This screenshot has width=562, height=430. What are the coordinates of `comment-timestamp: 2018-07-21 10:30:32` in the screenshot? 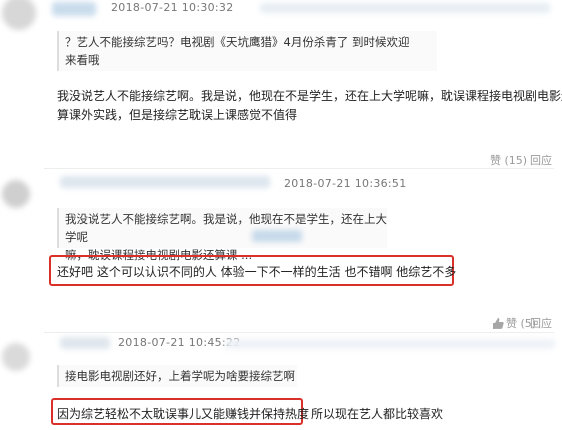 It's located at (172, 7).